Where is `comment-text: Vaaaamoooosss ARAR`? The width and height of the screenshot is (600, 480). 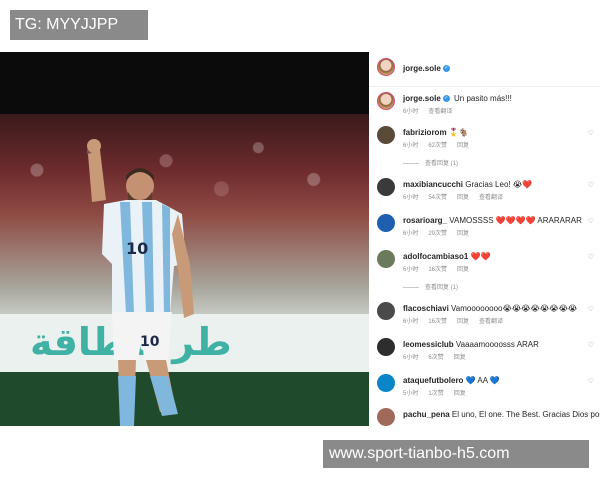
comment-text: Vaaaamoooosss ARAR is located at coordinates (496, 344).